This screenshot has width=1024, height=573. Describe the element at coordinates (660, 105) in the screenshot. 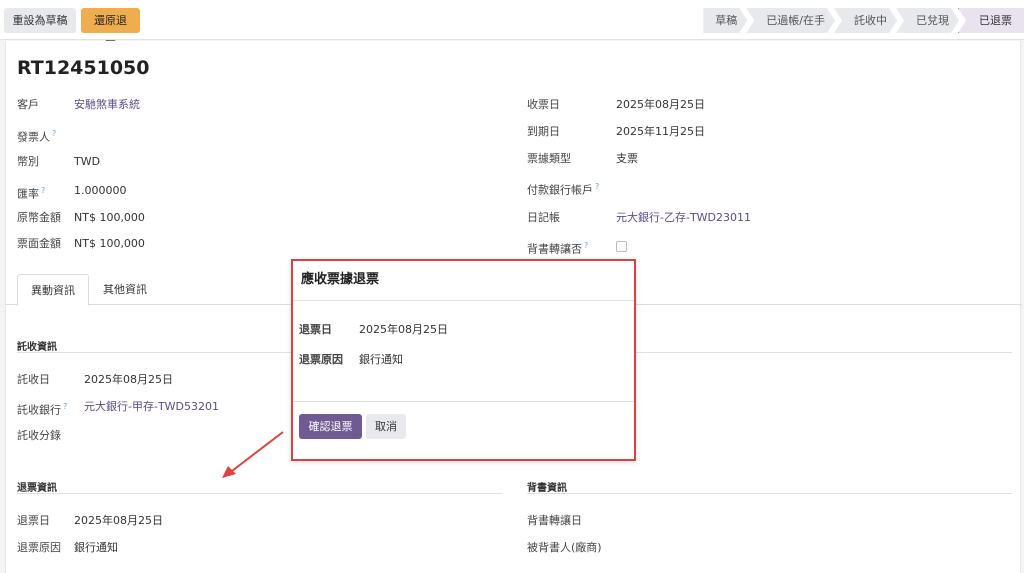

I see `receive-date-value: 2025年08月25日` at that location.